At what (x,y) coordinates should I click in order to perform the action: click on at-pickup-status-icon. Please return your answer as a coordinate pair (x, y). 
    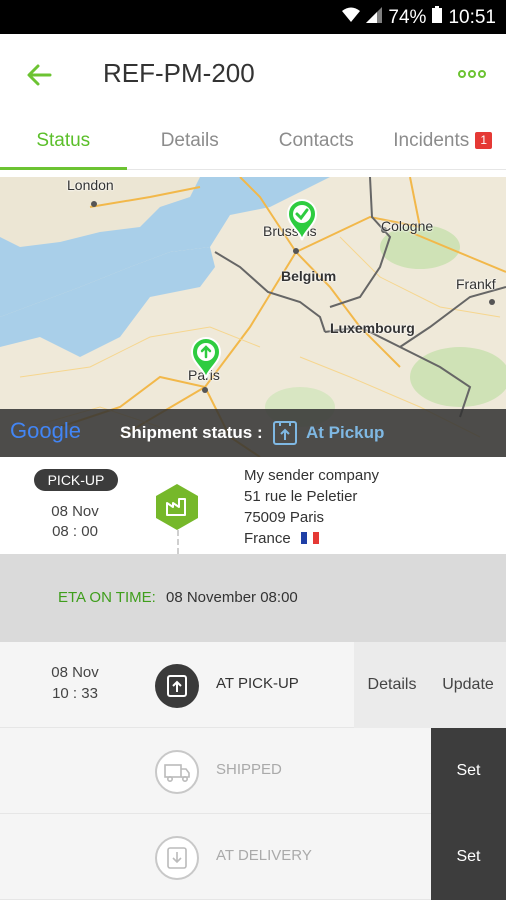
    Looking at the image, I should click on (177, 686).